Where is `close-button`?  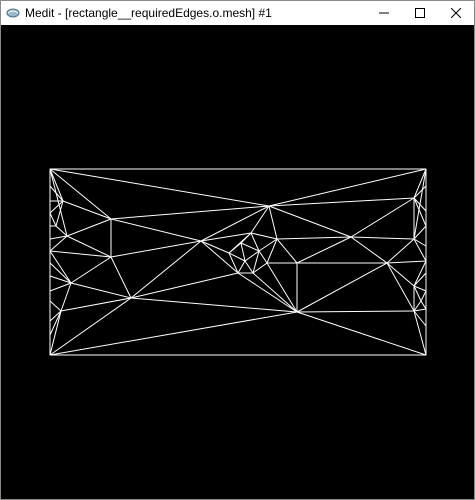
close-button is located at coordinates (456, 13).